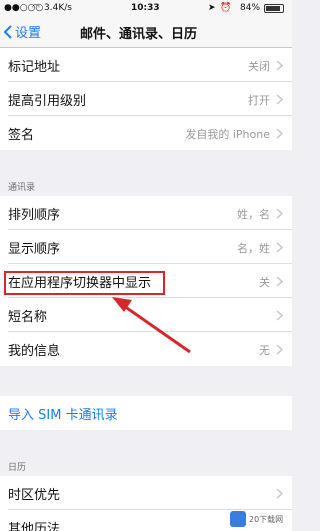  Describe the element at coordinates (8, 31) in the screenshot. I see `chevron-left-icon` at that location.